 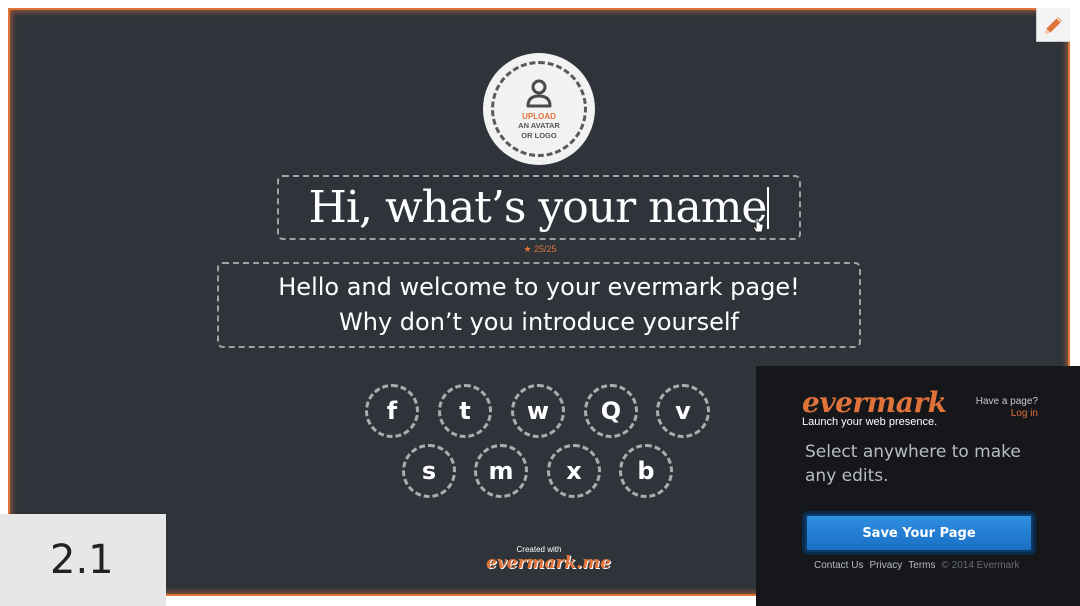 I want to click on avatar-upload: UPLOAD AN AVATAR OR LOGO, so click(x=539, y=109).